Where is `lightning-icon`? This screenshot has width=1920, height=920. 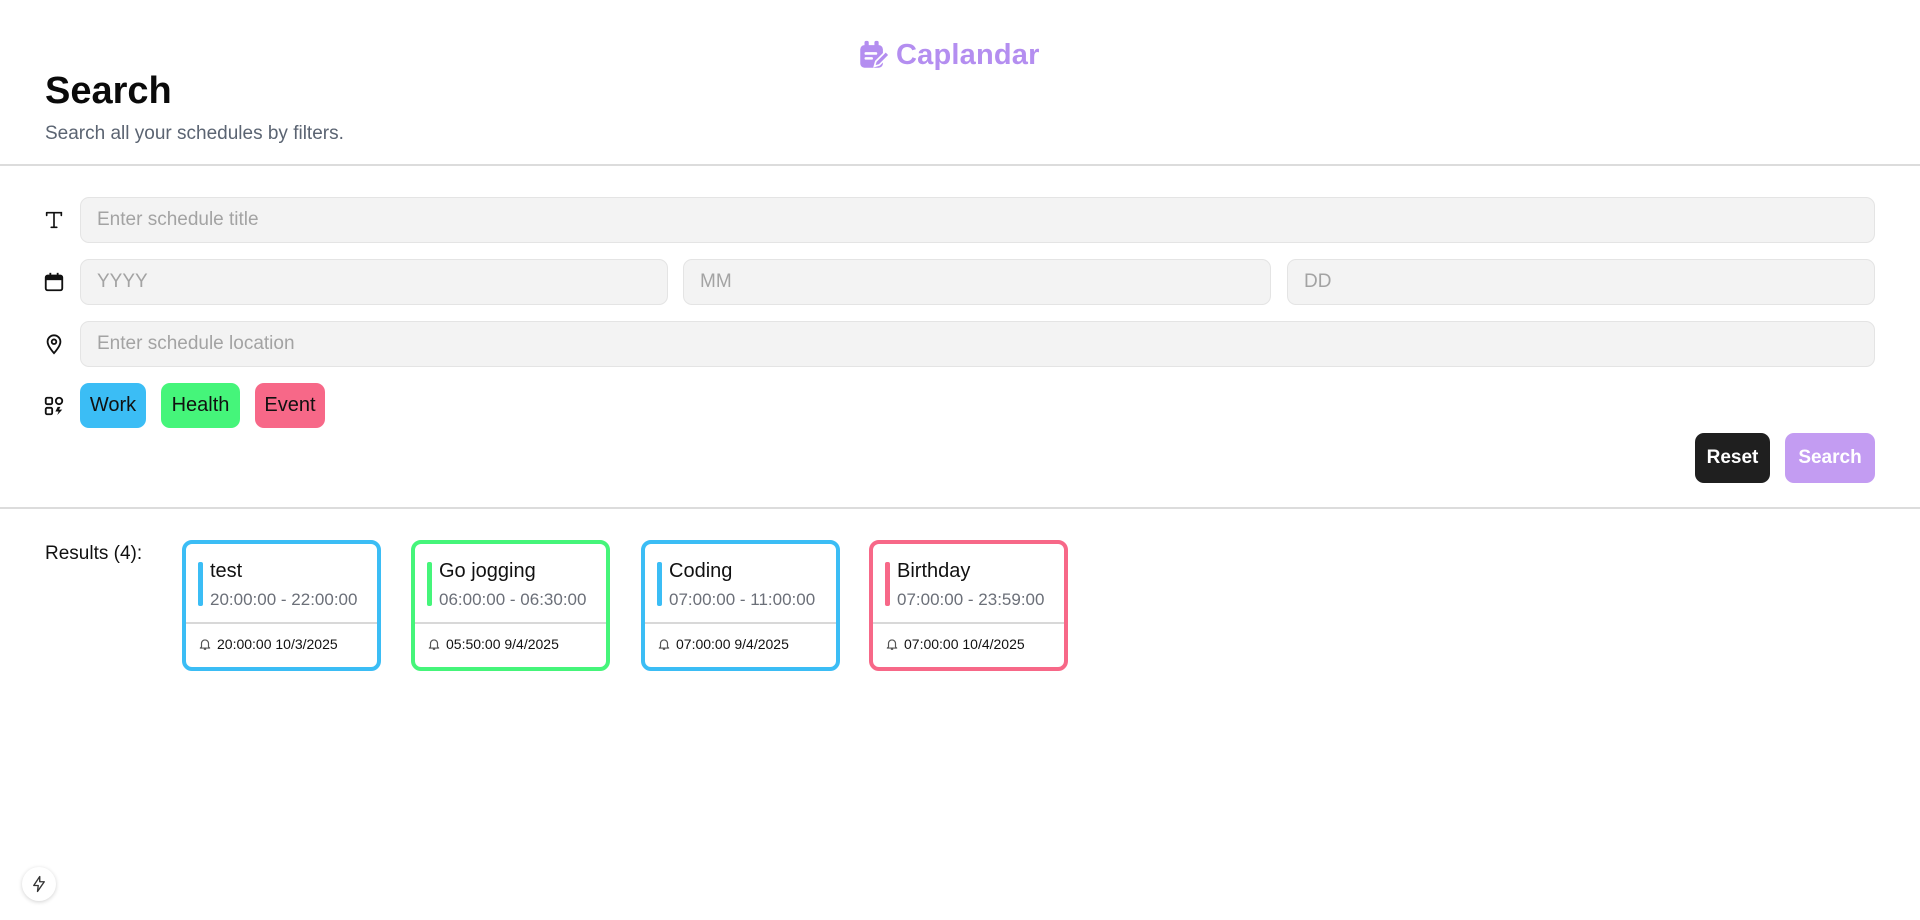 lightning-icon is located at coordinates (39, 884).